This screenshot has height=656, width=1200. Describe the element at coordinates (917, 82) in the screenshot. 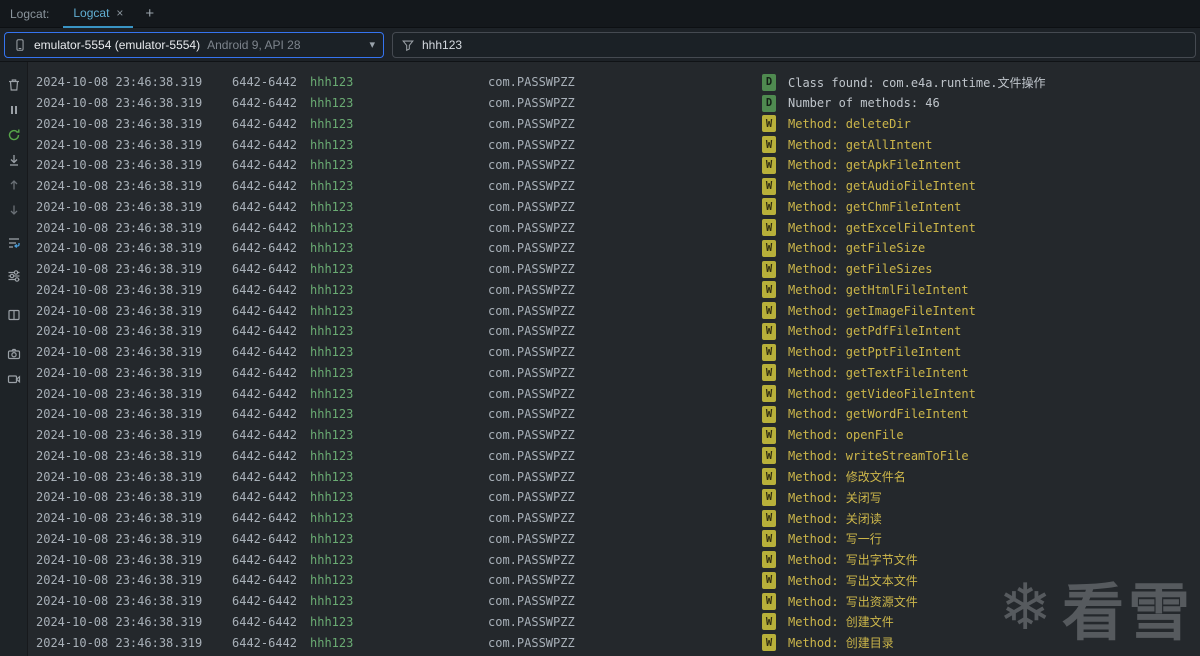

I see `log-message: Class found: com.e4a.runtime.文件操作` at that location.